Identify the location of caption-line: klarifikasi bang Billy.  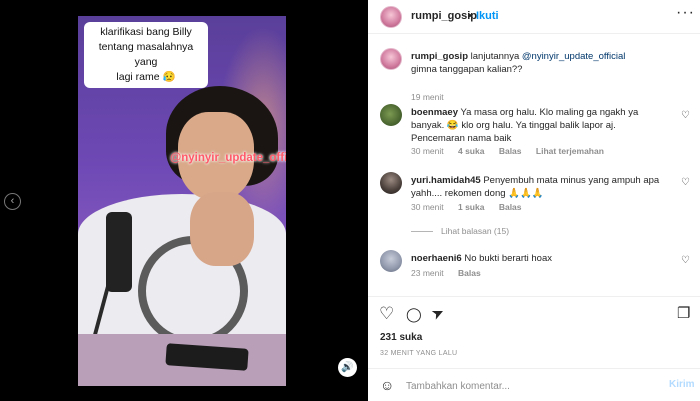
(146, 32).